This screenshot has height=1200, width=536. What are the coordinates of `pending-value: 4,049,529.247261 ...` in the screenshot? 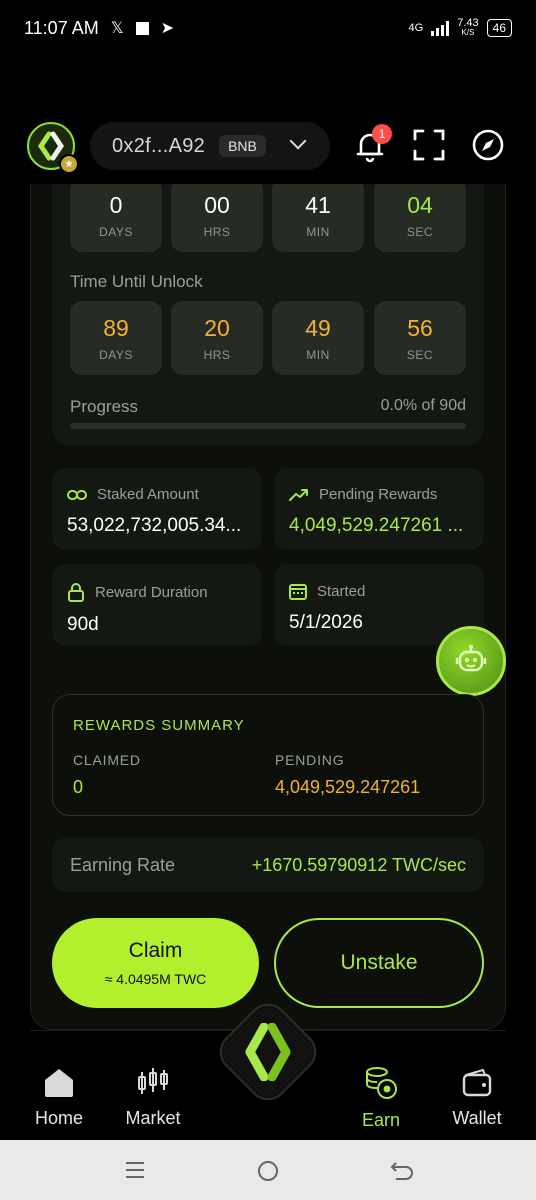 It's located at (376, 525).